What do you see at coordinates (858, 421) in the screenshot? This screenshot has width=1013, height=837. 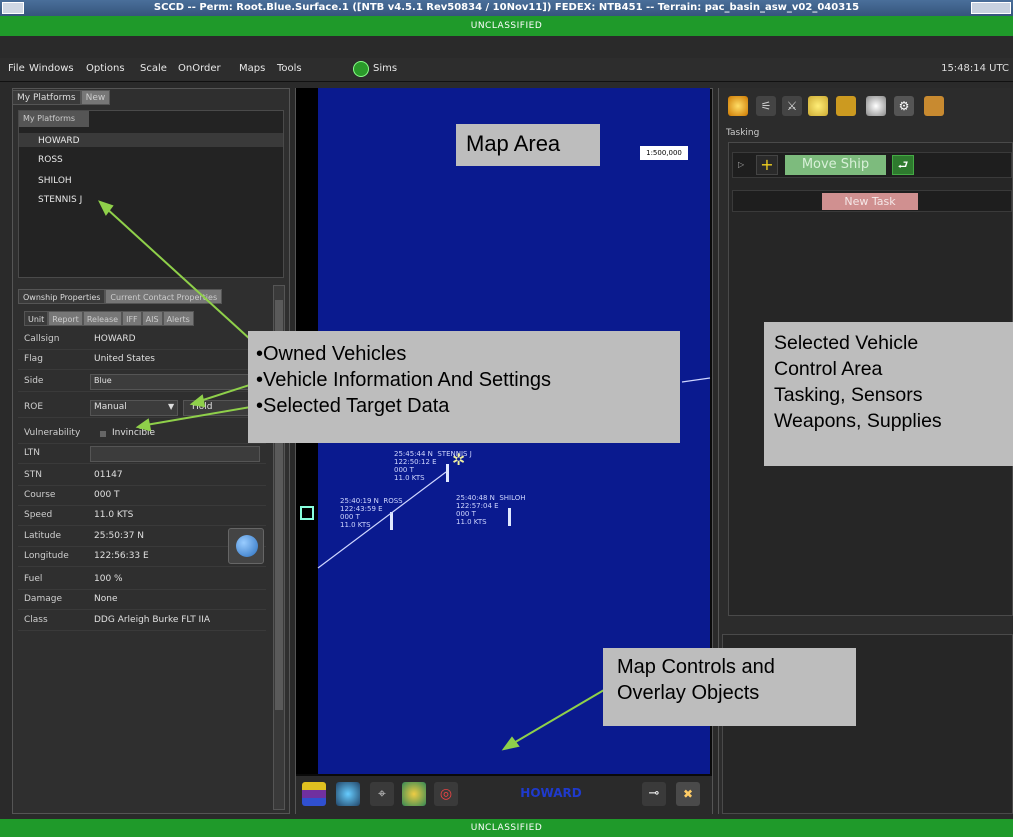 I see `callout-line: Weapons, Supplies` at bounding box center [858, 421].